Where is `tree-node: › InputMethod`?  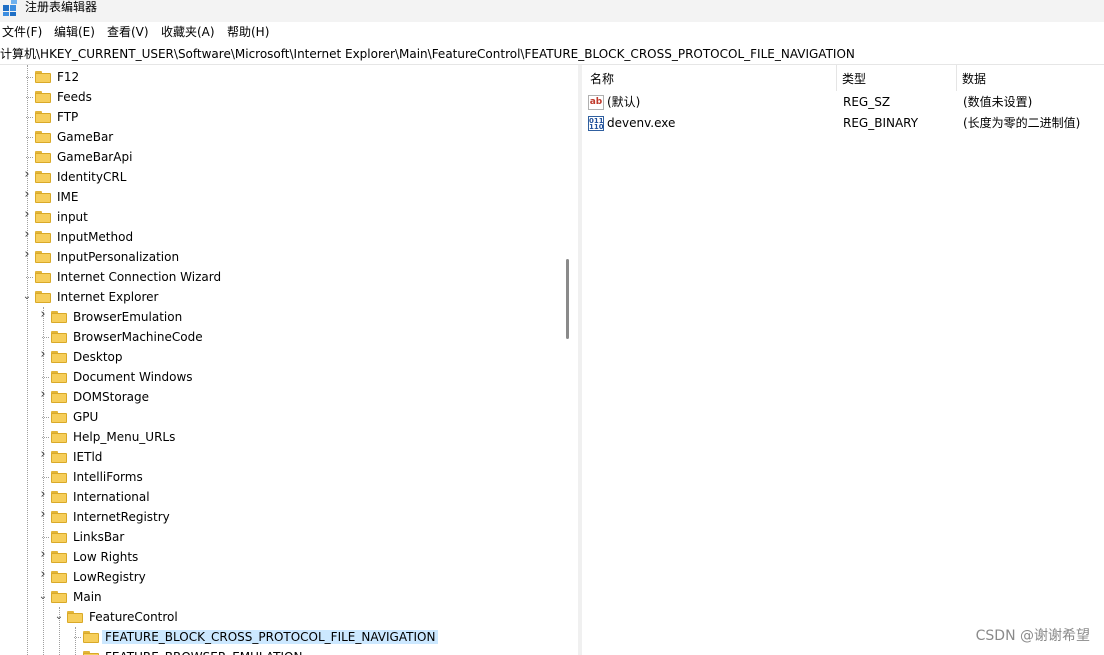
tree-node: › InputMethod is located at coordinates (280, 237).